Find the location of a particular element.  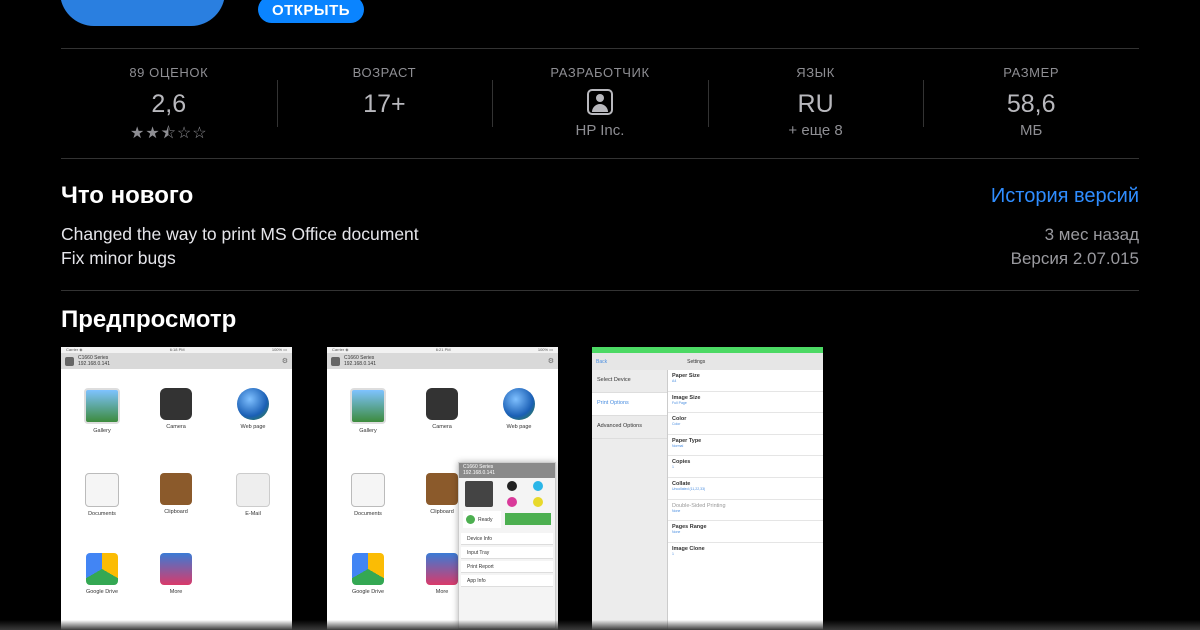

app-icon is located at coordinates (142, 13).